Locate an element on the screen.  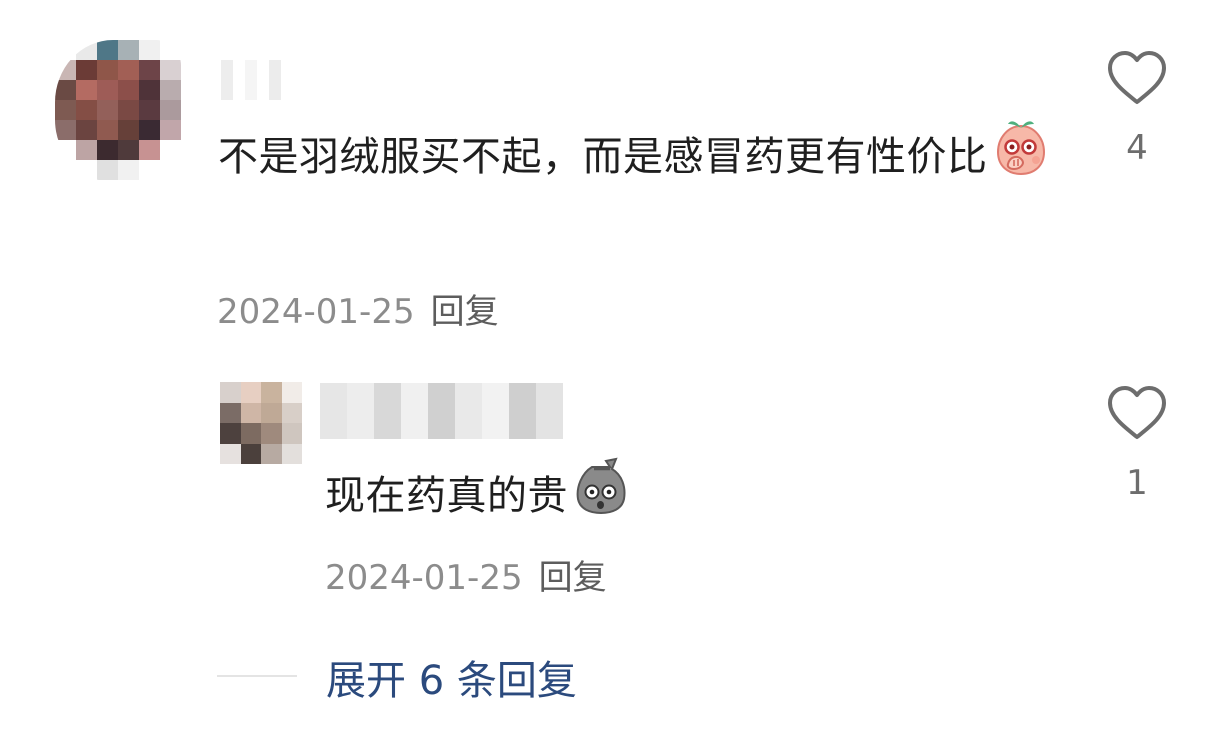
comment-text: 不是羽绒服买不起，而是感冒药更有性价比 is located at coordinates (603, 157).